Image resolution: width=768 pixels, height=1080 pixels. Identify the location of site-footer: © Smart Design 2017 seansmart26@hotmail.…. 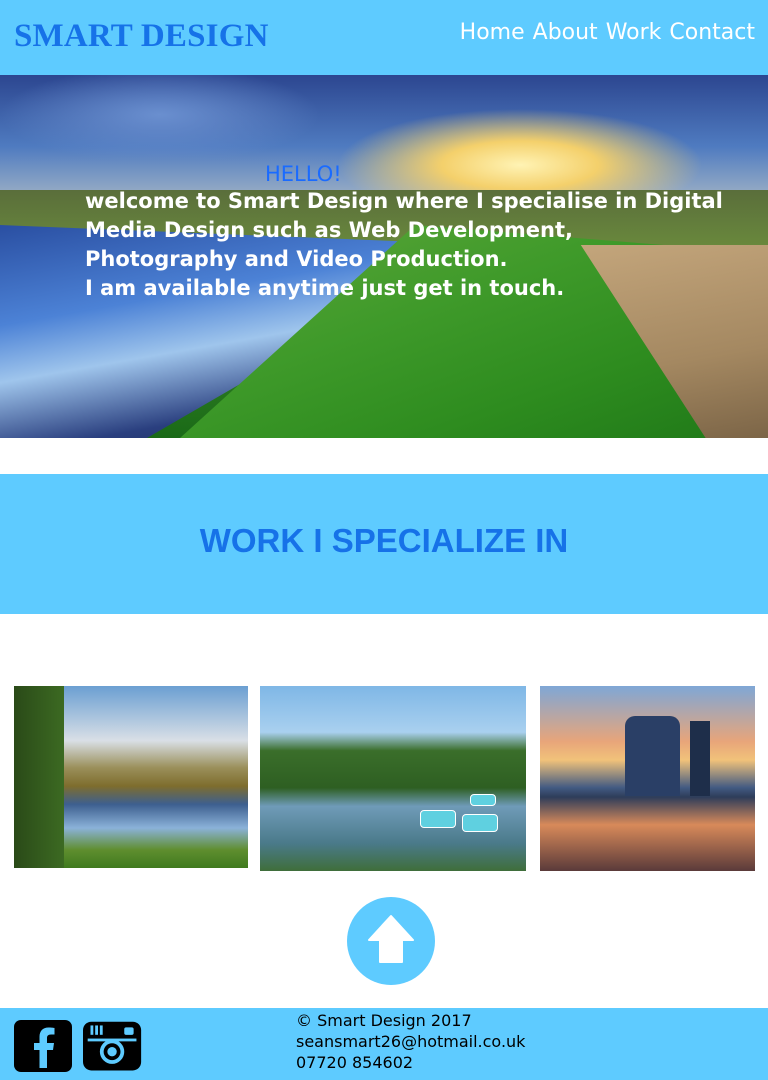
(384, 1044).